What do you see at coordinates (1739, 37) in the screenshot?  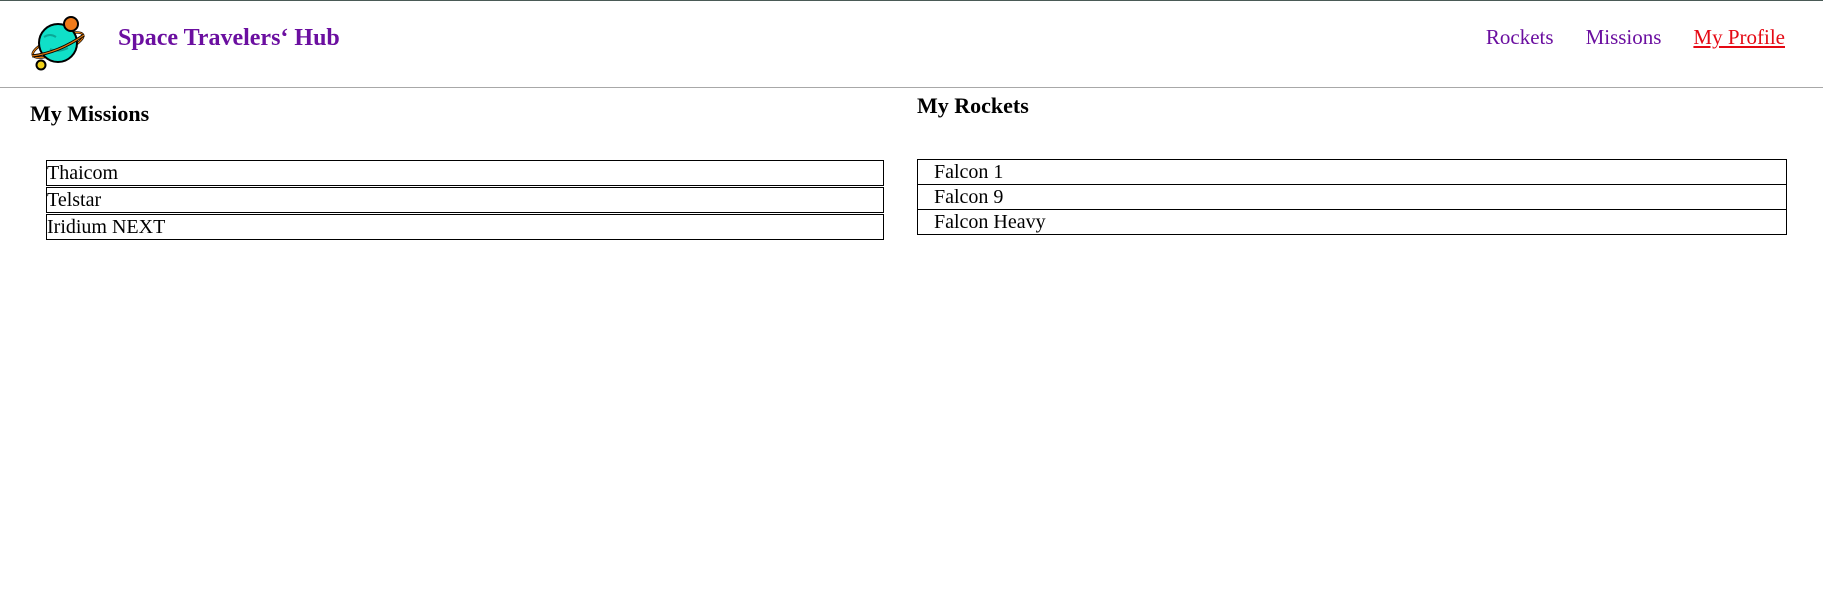 I see `nav-my-profile: My Profile` at bounding box center [1739, 37].